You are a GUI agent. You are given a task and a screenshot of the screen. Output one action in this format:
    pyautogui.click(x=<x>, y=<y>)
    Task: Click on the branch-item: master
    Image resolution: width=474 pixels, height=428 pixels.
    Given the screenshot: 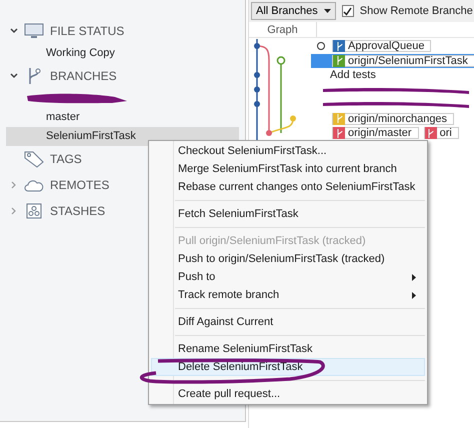 What is the action you would take?
    pyautogui.click(x=122, y=117)
    